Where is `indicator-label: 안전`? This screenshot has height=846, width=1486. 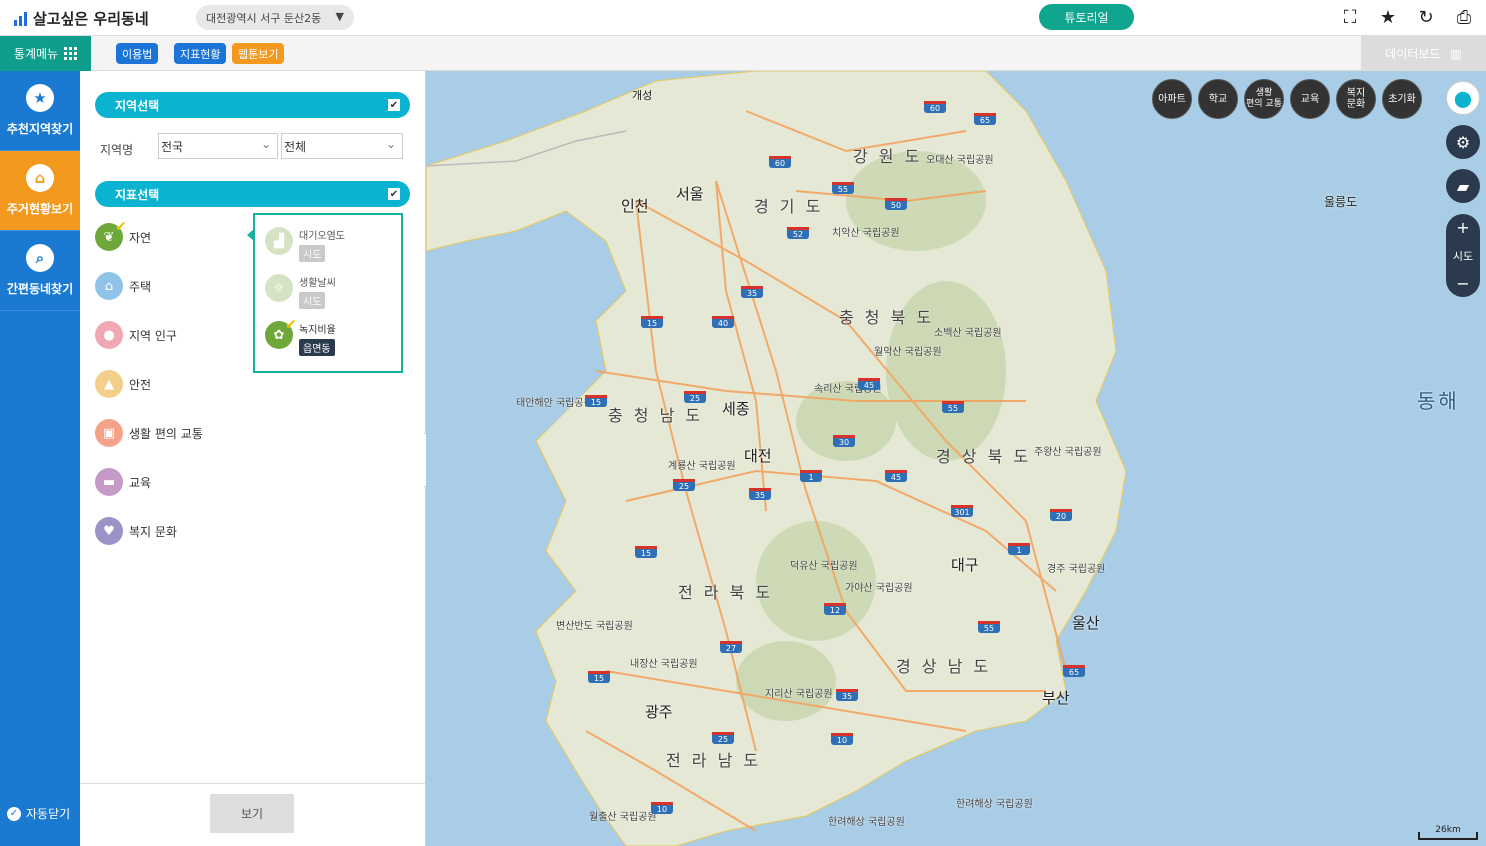
indicator-label: 안전 is located at coordinates (140, 384).